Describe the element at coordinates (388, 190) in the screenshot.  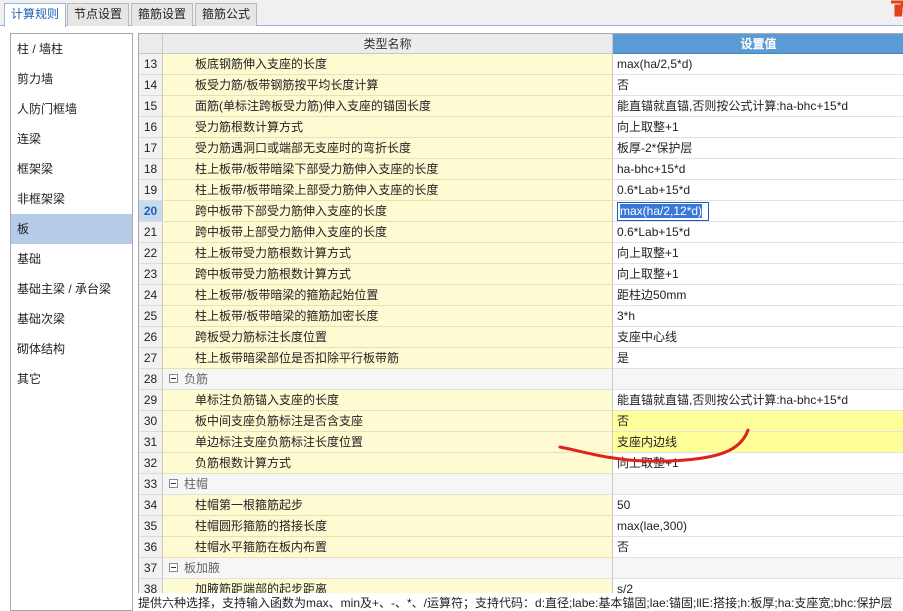
I see `row-name: 柱上板带/板带暗梁上部受力筋伸入支座的长度` at that location.